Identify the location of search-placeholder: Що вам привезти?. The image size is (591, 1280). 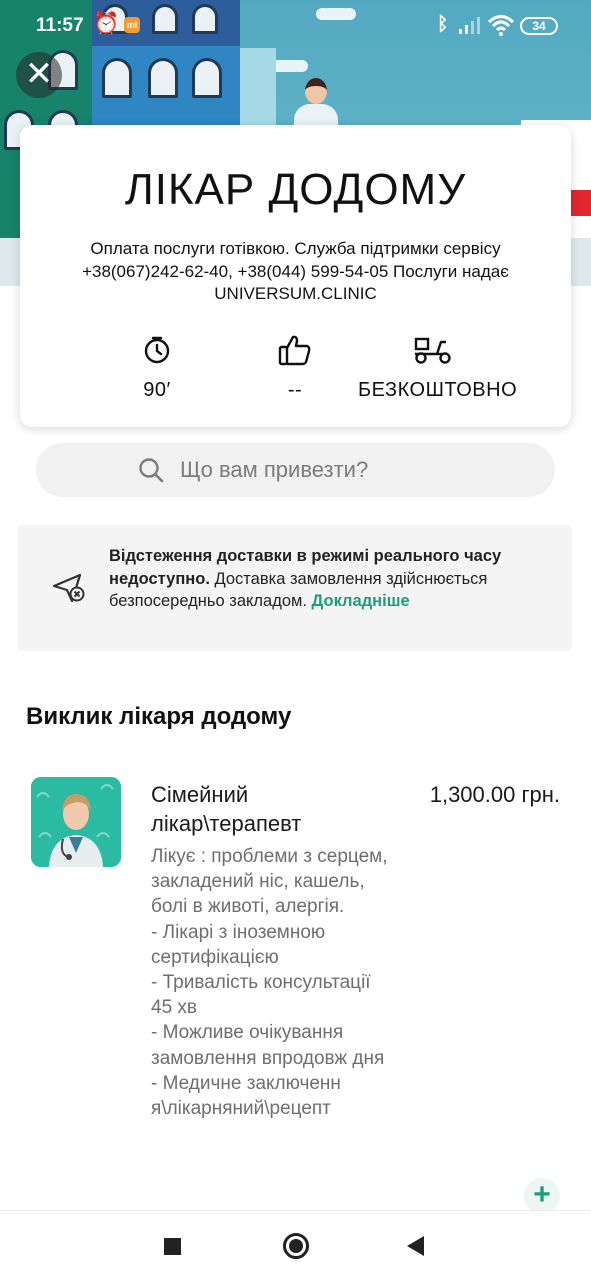
(274, 469).